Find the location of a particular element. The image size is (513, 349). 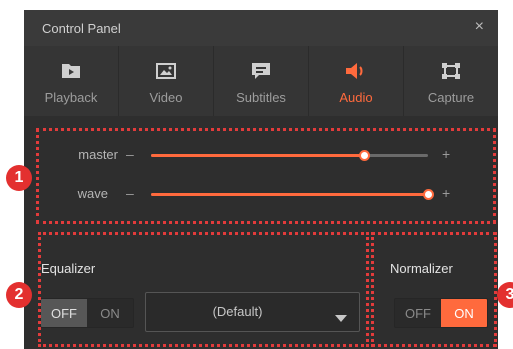

tab-label: Playback is located at coordinates (71, 97).